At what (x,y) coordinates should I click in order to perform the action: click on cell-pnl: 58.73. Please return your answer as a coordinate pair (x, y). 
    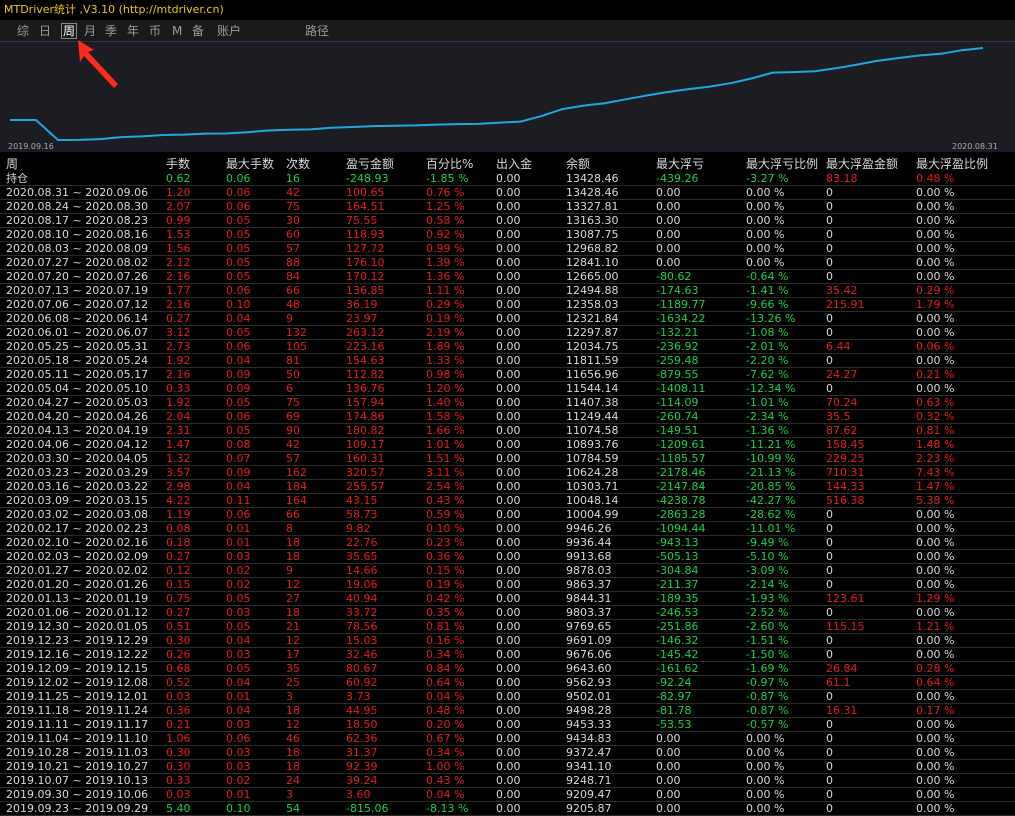
    Looking at the image, I should click on (362, 514).